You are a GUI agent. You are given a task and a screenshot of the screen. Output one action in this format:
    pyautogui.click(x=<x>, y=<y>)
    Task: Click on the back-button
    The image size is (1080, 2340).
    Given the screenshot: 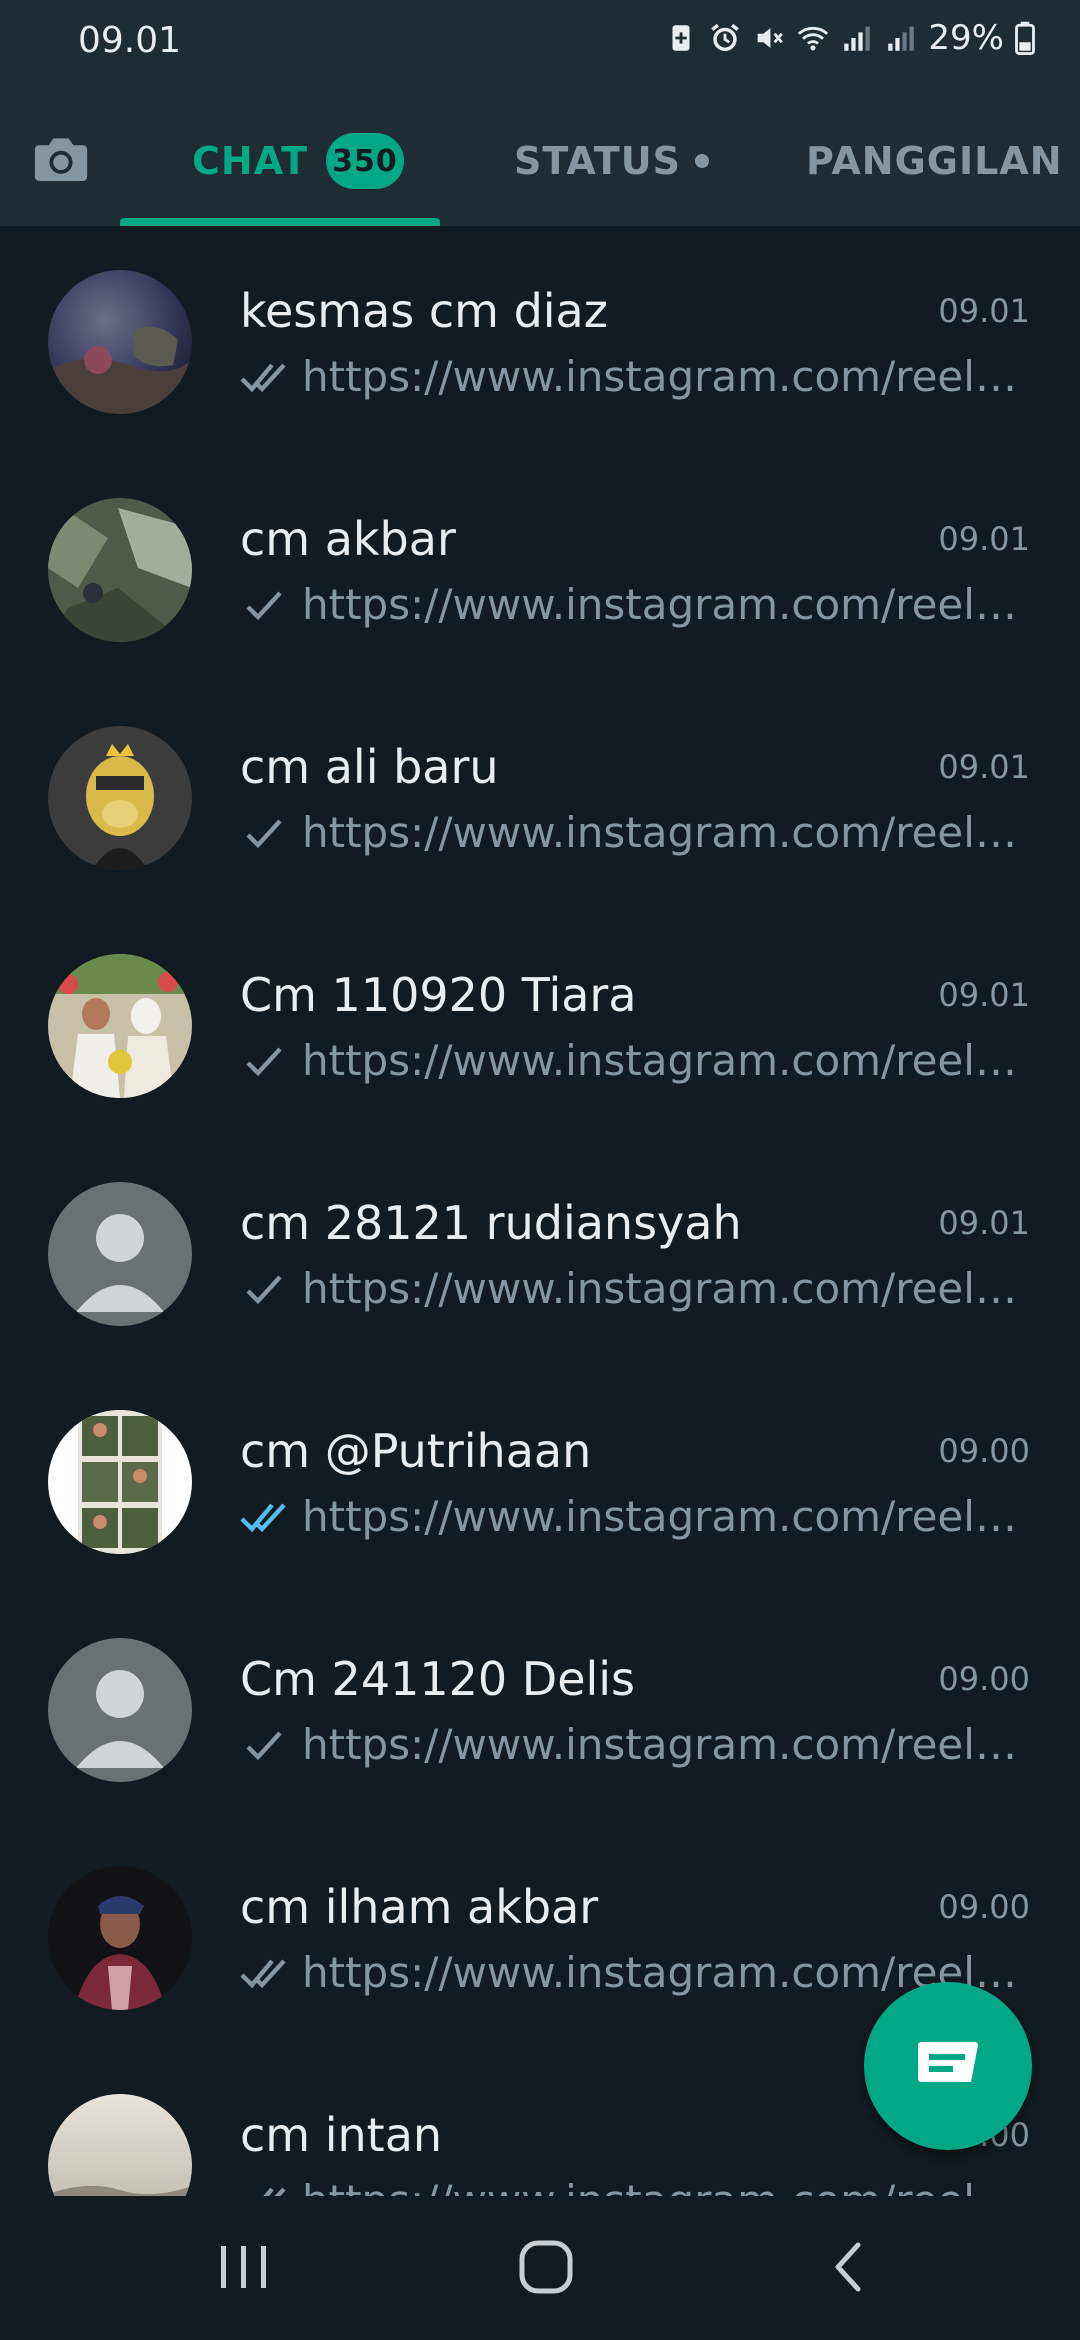 What is the action you would take?
    pyautogui.click(x=848, y=2267)
    